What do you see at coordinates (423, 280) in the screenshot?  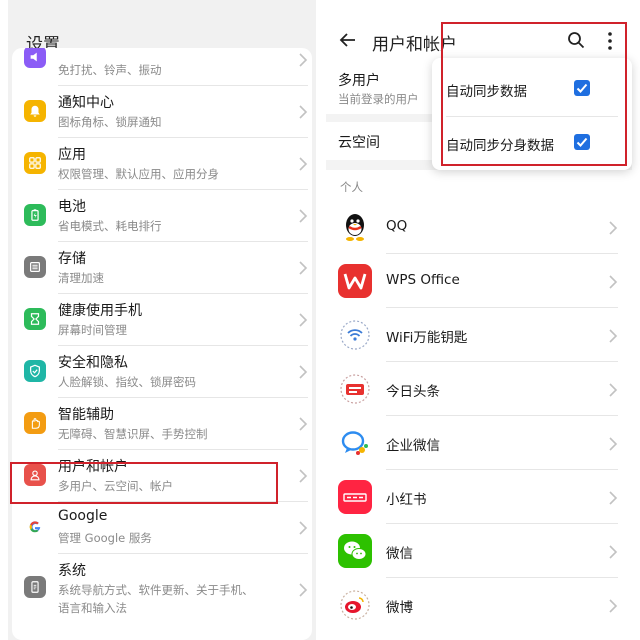 I see `account-name: WPS Office` at bounding box center [423, 280].